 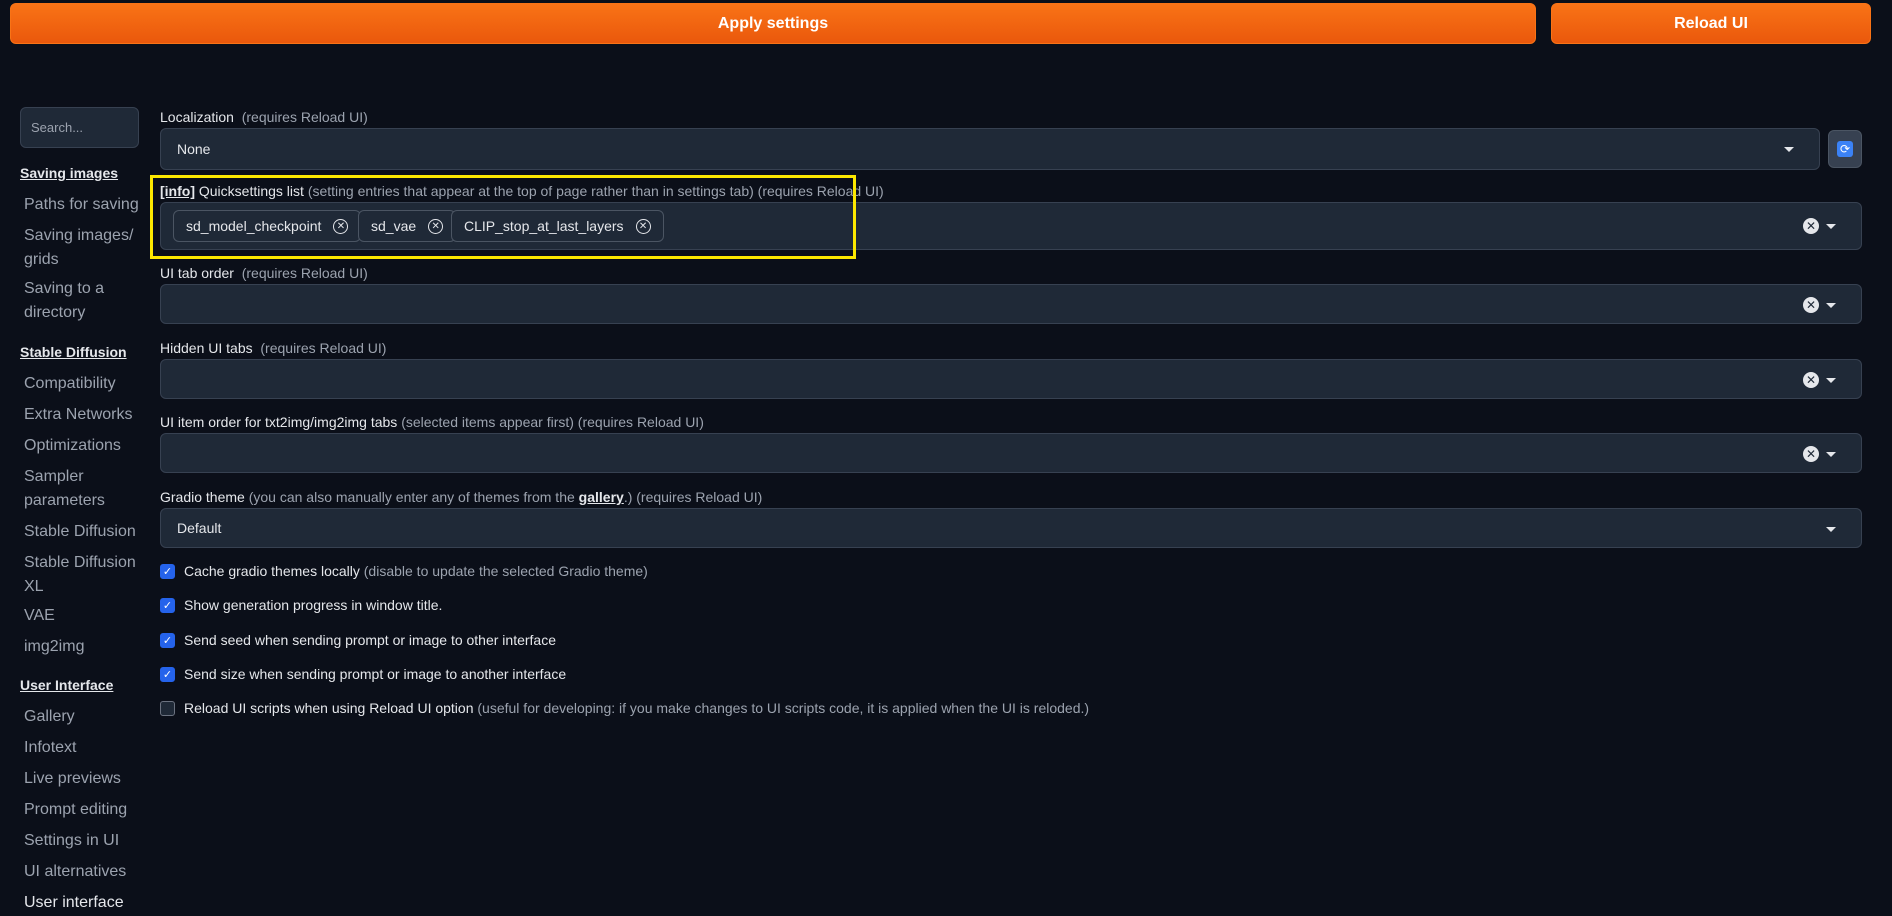 I want to click on refresh-icon: ⟳, so click(x=1845, y=149).